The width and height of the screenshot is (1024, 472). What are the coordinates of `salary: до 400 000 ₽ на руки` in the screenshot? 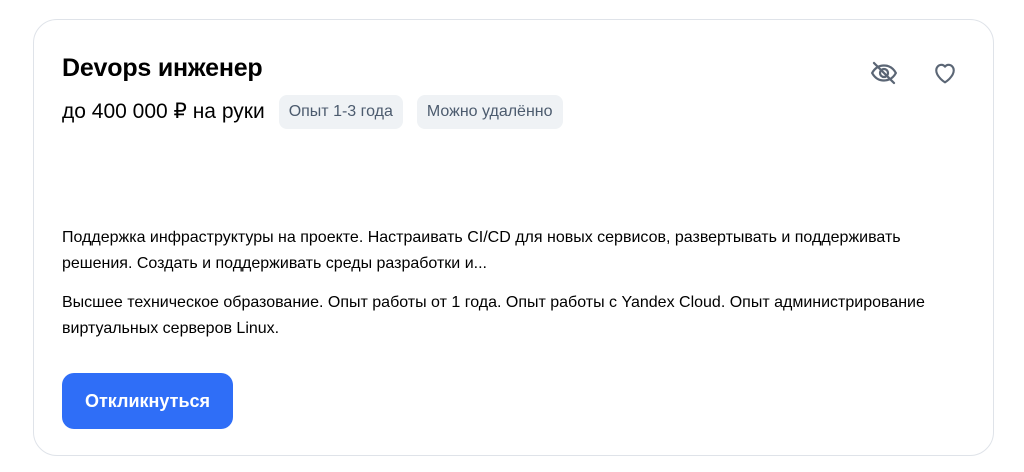 It's located at (163, 111).